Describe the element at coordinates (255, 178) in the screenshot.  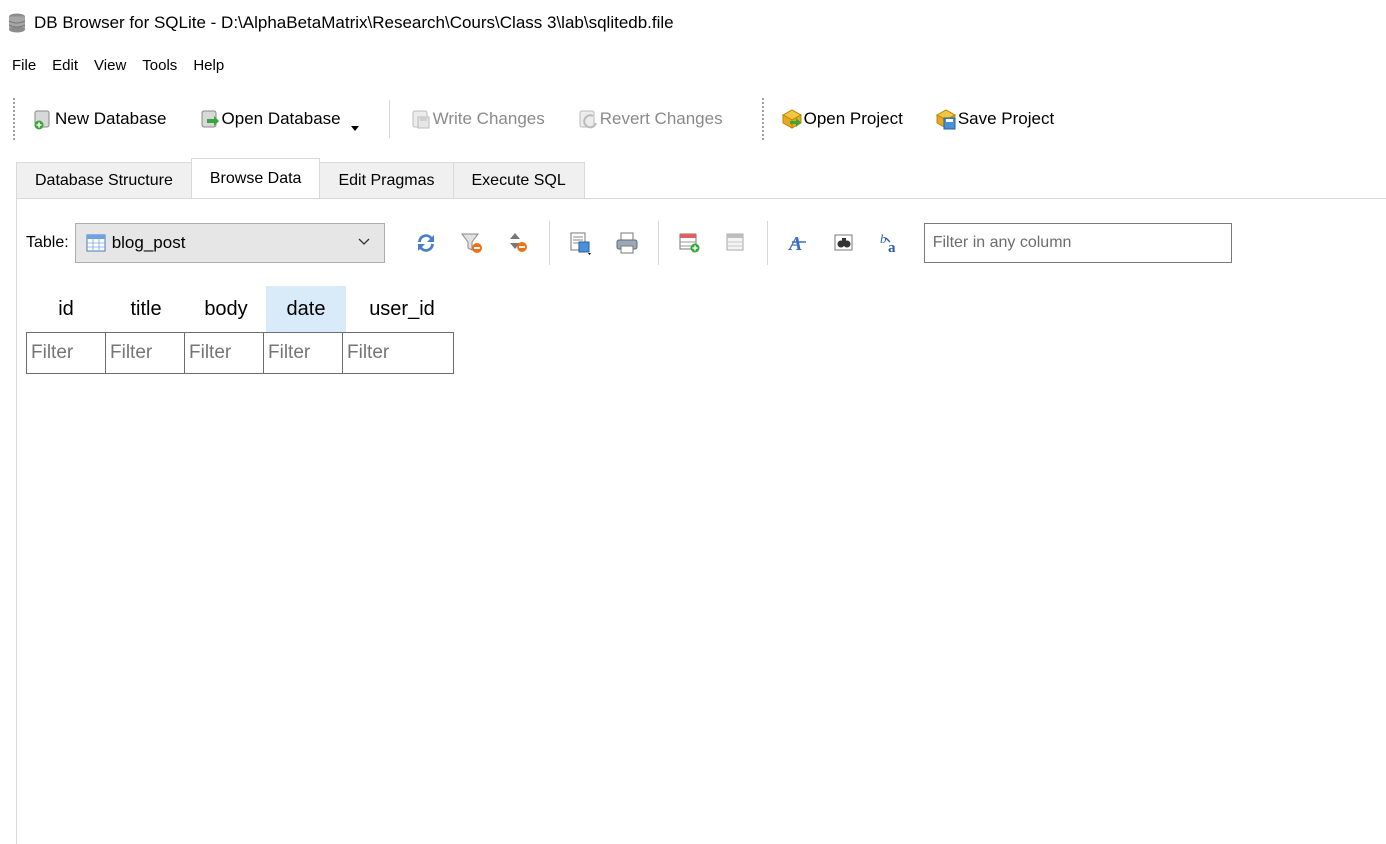
I see `tab-browse-data: Browse Data` at that location.